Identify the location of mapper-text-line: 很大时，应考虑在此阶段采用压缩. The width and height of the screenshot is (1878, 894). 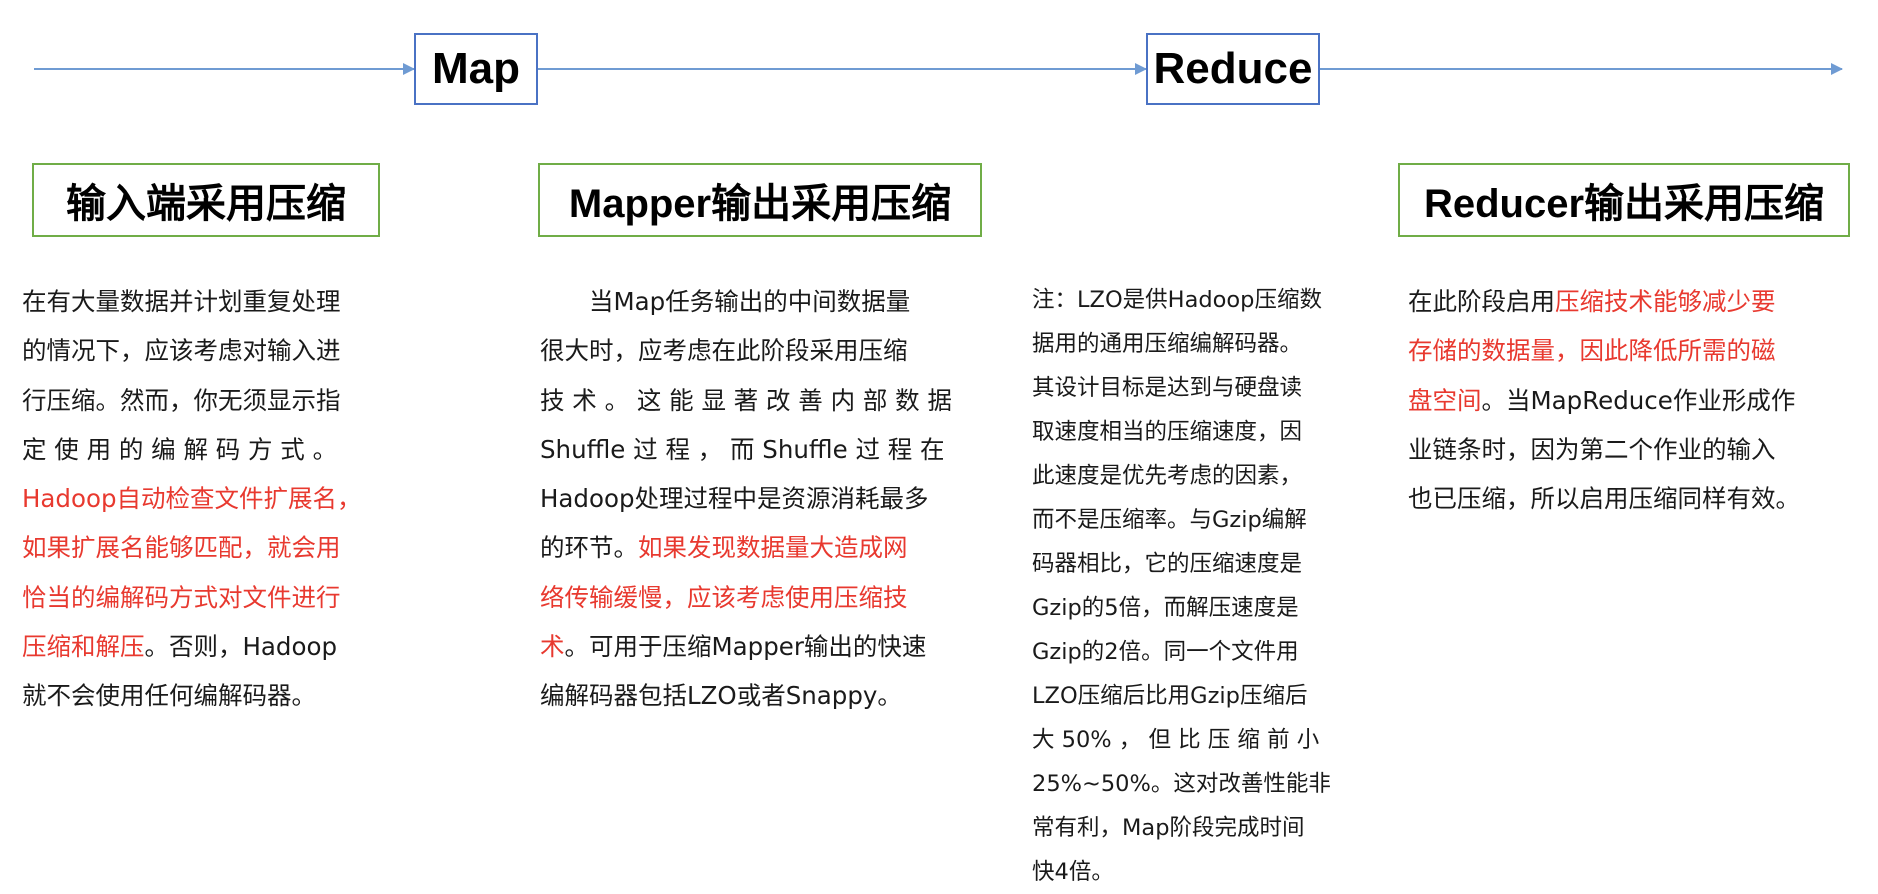
(752, 350).